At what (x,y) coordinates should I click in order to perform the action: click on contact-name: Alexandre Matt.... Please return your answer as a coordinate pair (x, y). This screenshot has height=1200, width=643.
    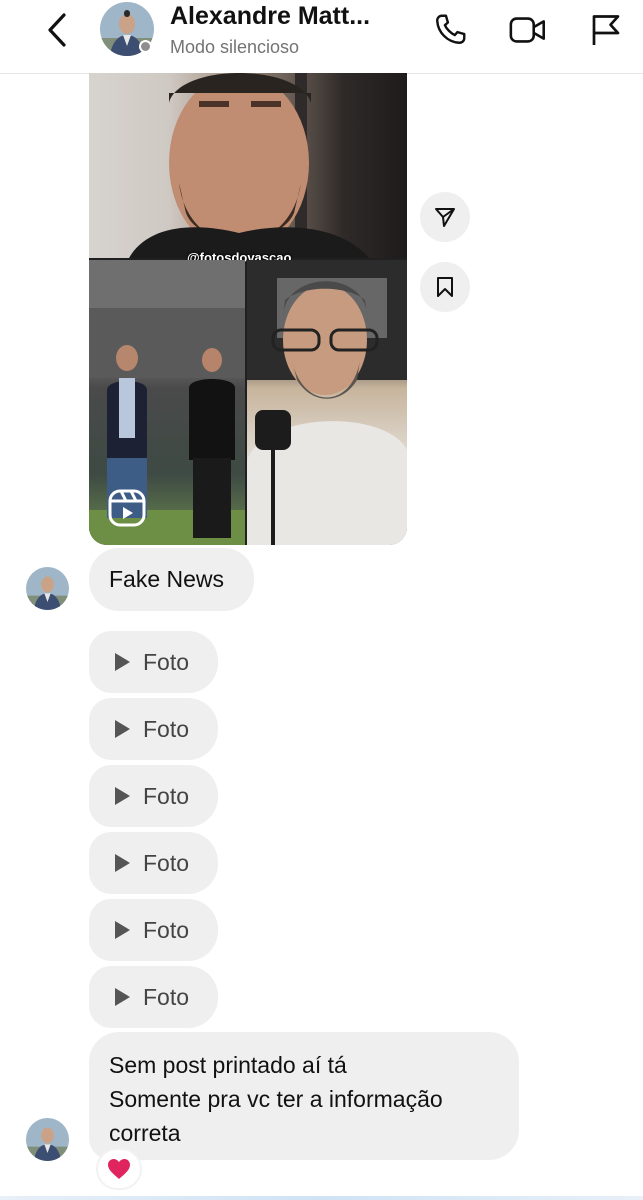
    Looking at the image, I should click on (282, 16).